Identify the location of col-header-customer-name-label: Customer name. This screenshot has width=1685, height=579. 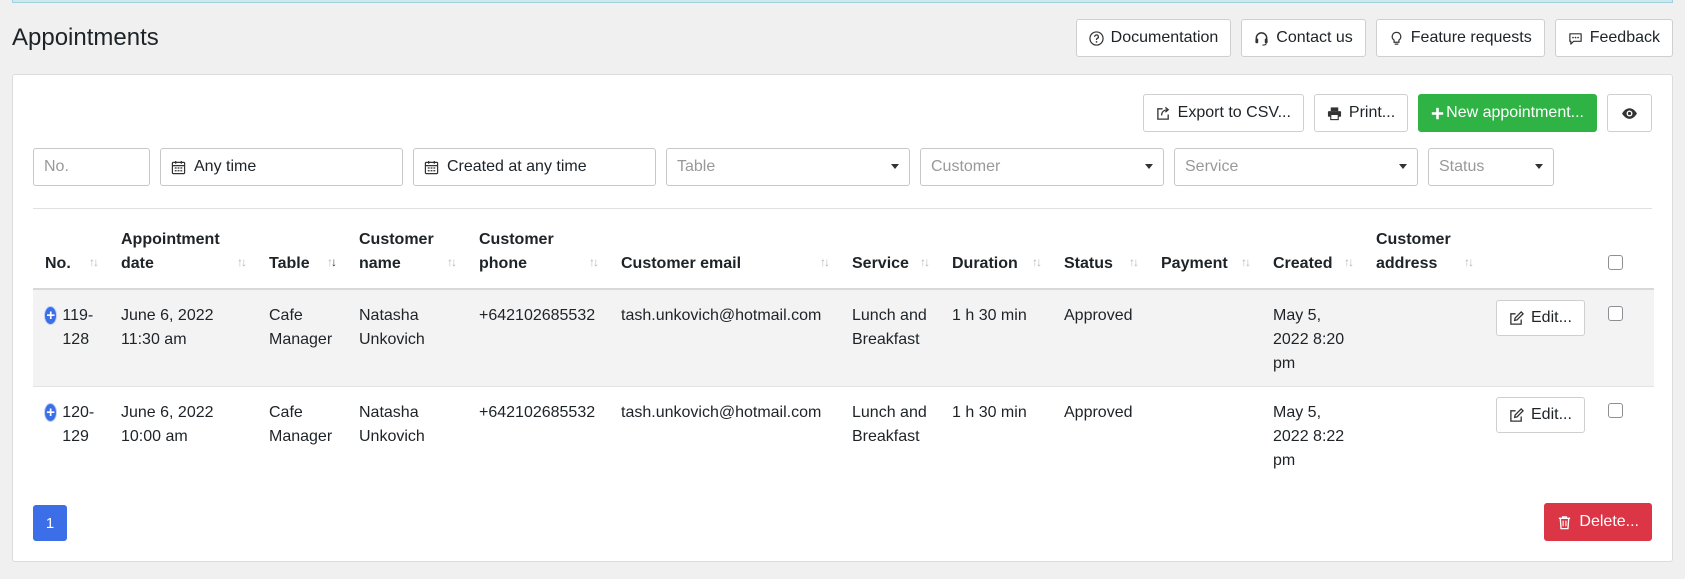
(396, 251).